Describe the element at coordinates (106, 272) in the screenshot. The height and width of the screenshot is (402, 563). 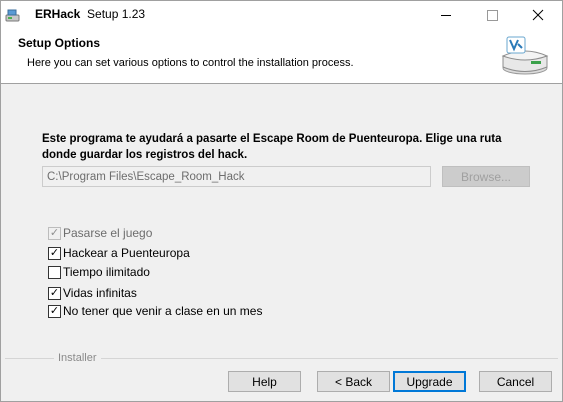
I see `option-label: Tiempo ilimitado` at that location.